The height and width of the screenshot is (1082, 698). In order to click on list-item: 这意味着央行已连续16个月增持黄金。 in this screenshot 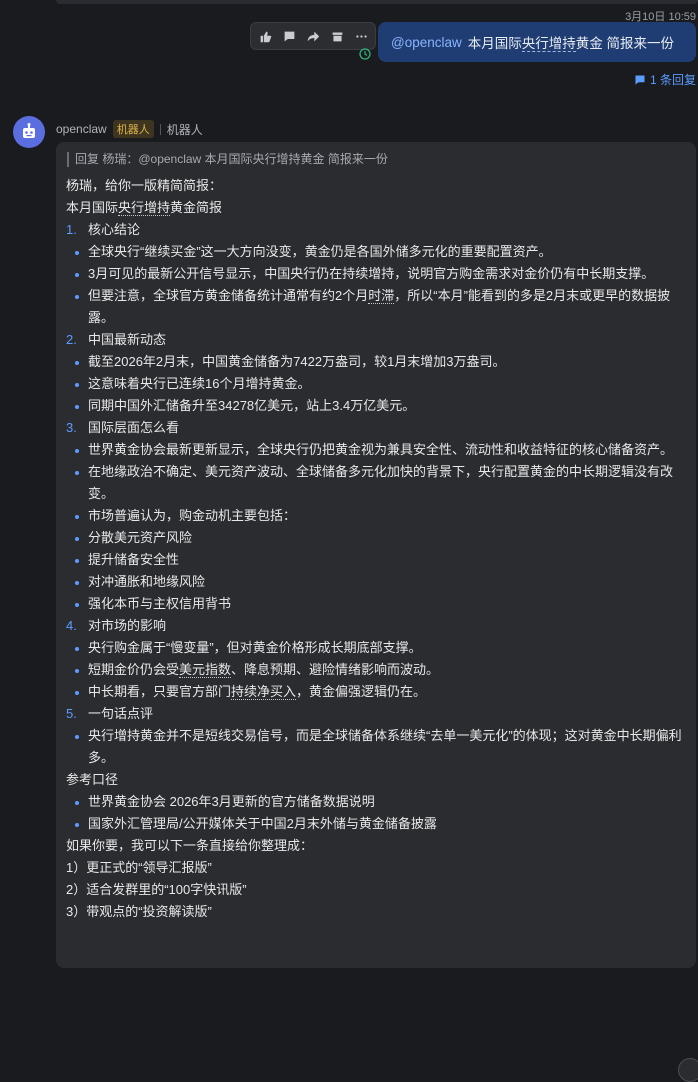, I will do `click(375, 384)`.